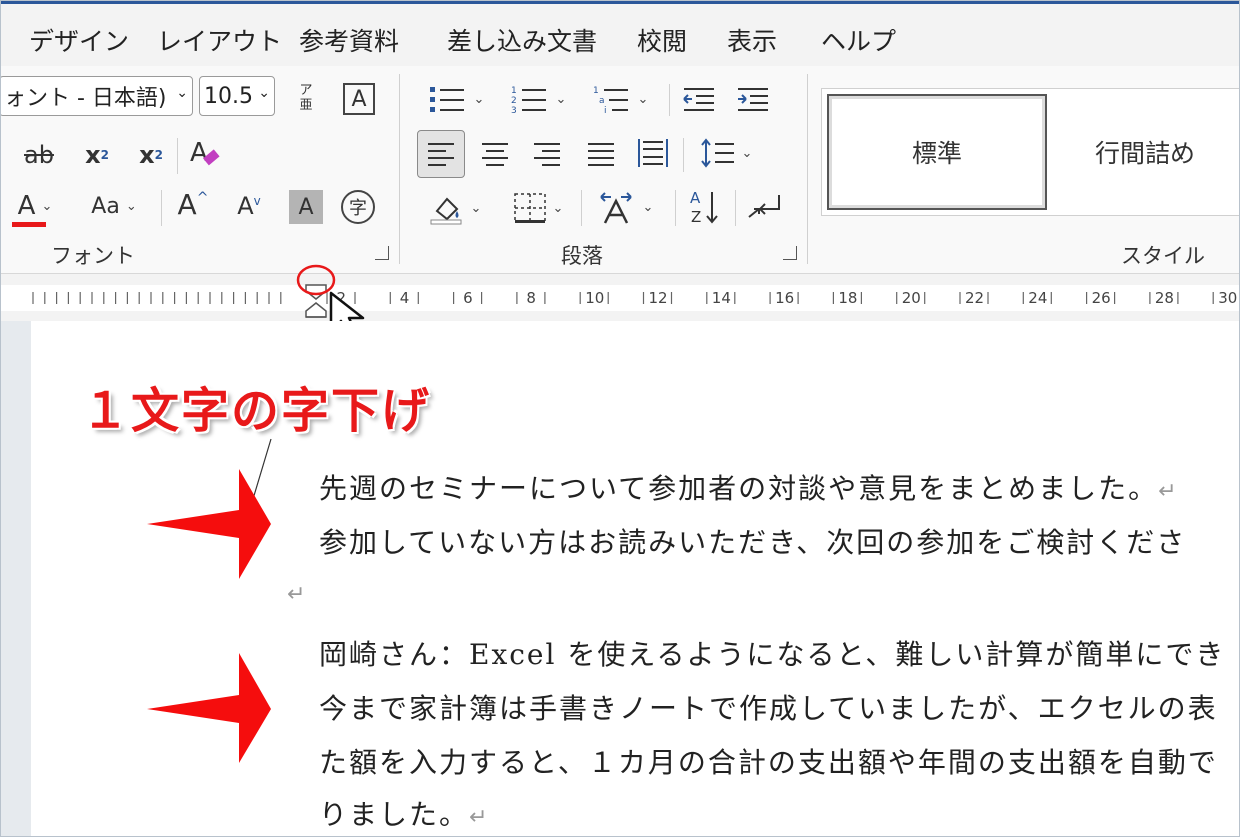 The image size is (1240, 837). I want to click on clear-formatting-icon: A, so click(205, 153).